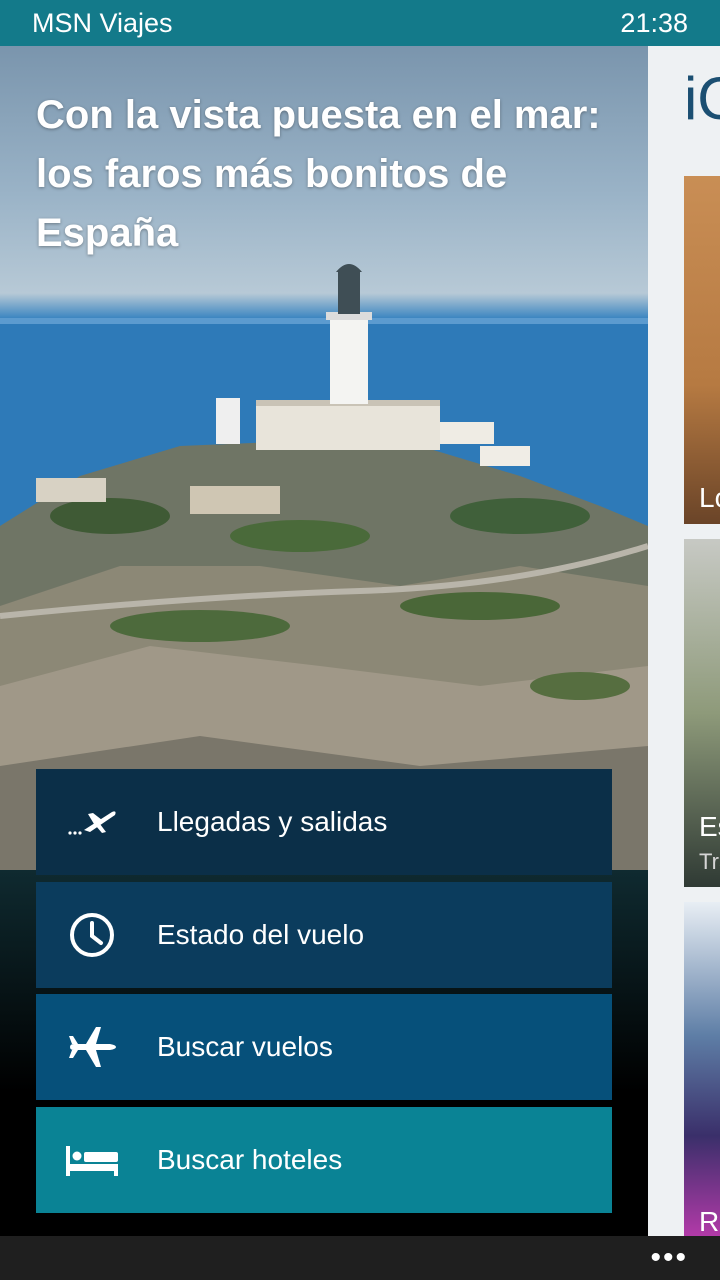  I want to click on search-flights-button: Buscar vuelos, so click(324, 1047).